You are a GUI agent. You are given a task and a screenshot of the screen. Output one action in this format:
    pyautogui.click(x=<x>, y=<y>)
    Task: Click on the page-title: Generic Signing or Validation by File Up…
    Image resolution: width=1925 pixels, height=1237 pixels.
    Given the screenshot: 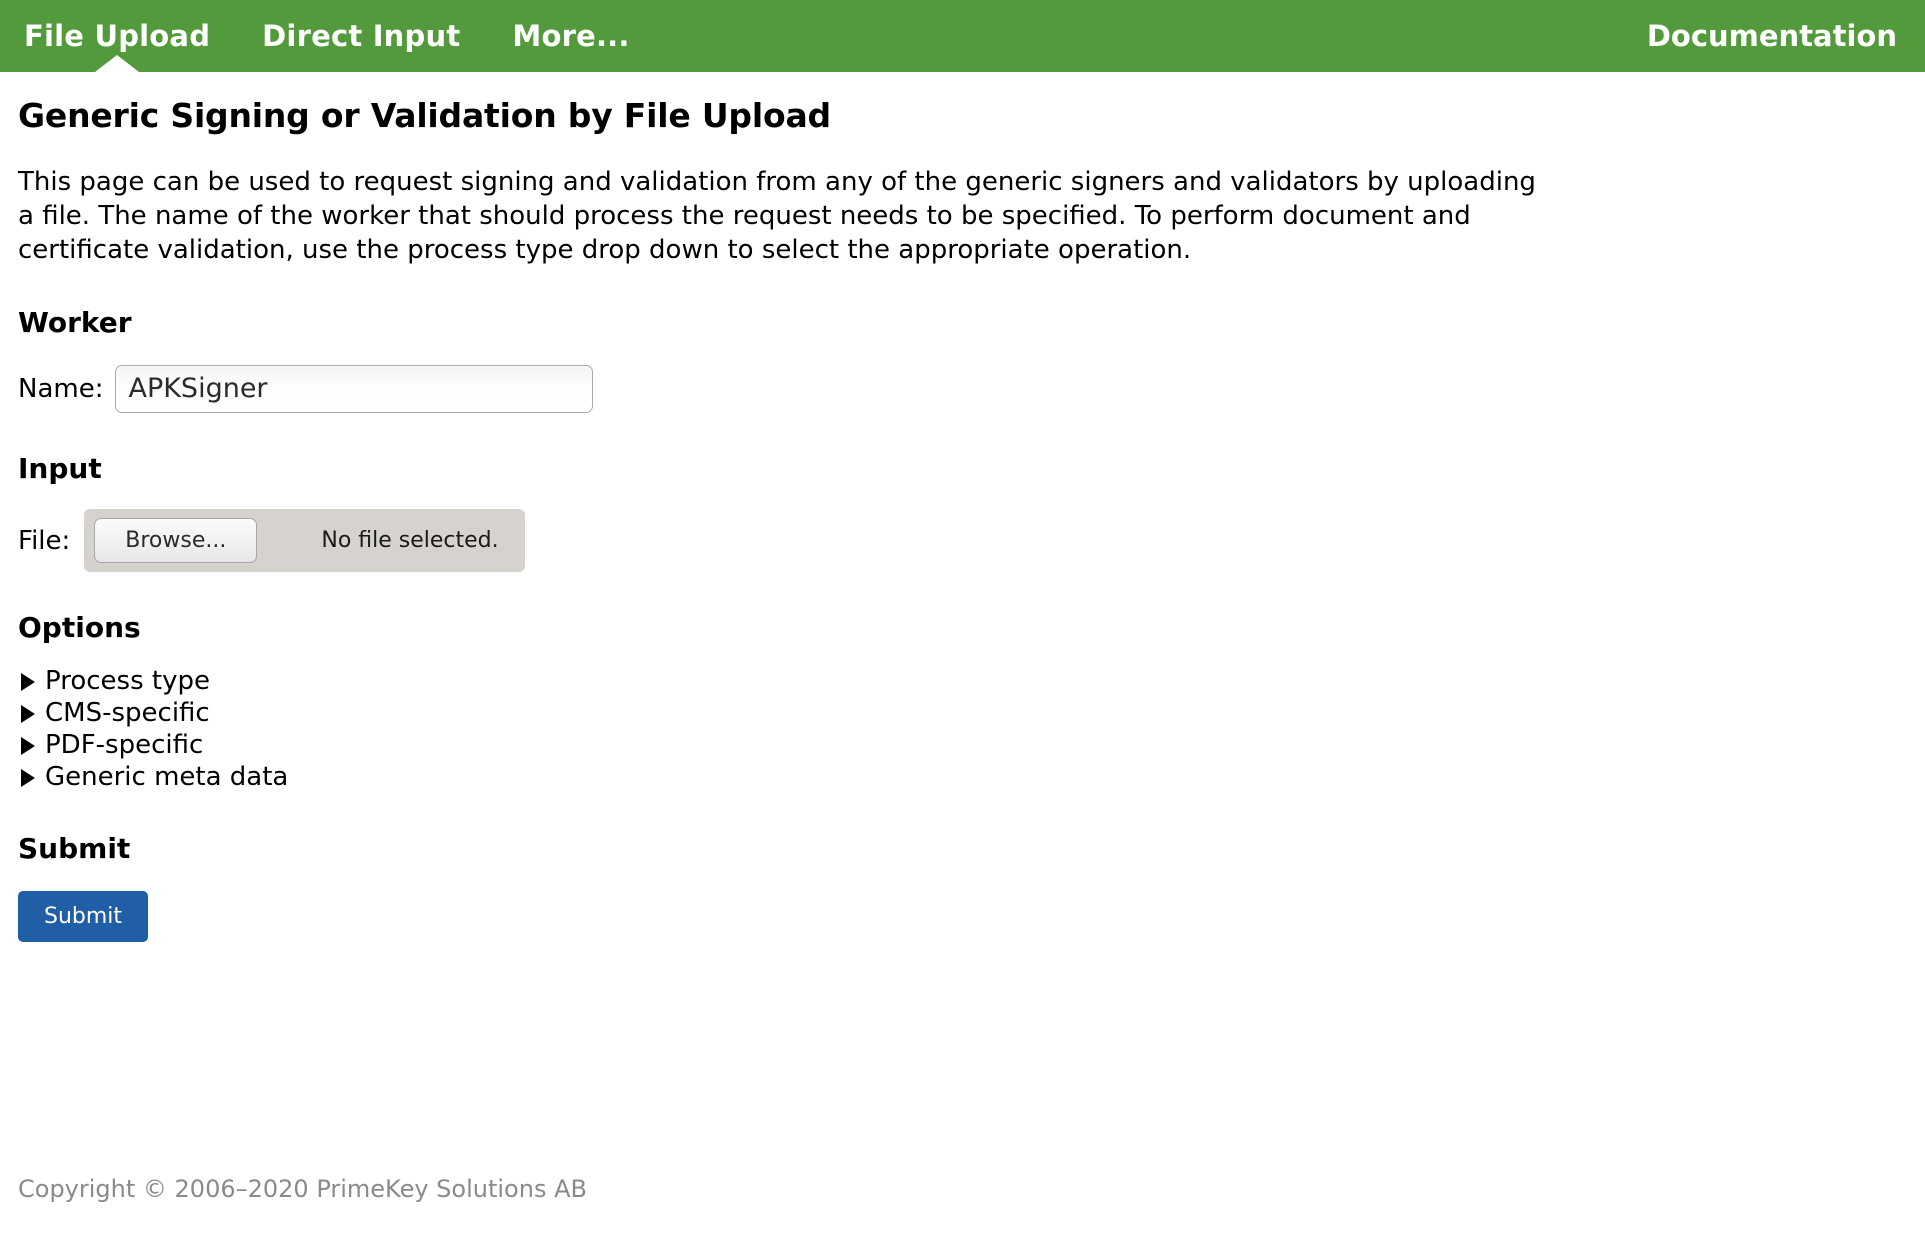 What is the action you would take?
    pyautogui.click(x=424, y=115)
    